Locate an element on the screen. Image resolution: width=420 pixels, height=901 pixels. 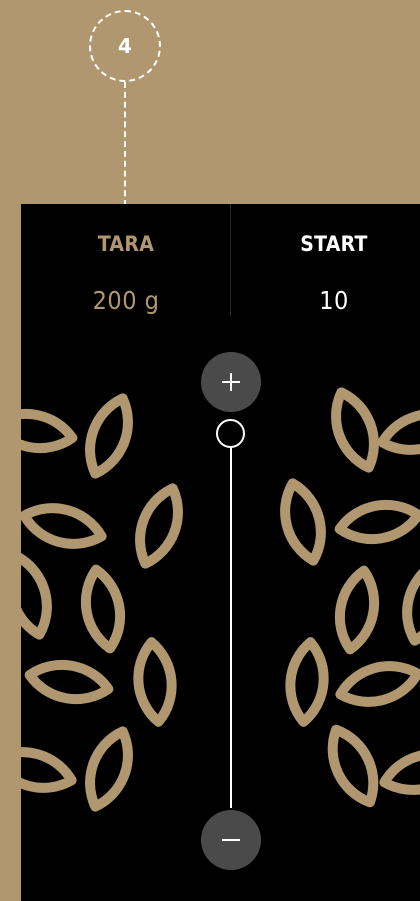
tara-label: TARA is located at coordinates (126, 244).